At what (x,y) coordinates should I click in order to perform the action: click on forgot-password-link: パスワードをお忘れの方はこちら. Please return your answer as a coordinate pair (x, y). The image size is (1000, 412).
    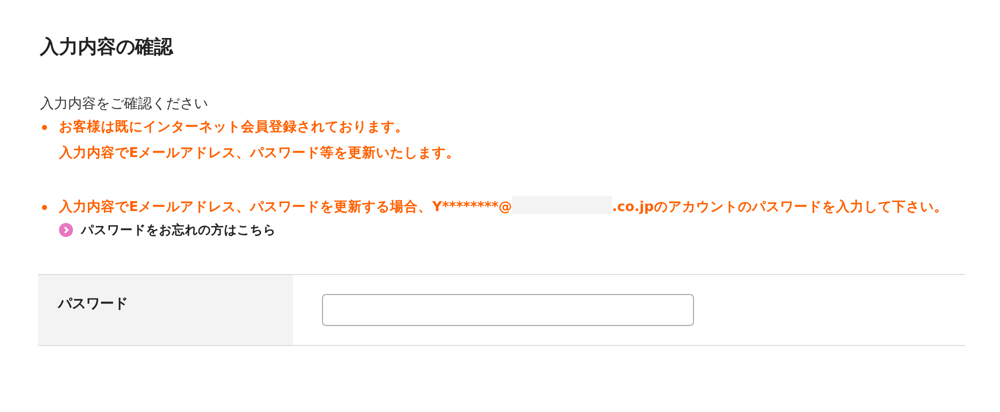
    Looking at the image, I should click on (167, 230).